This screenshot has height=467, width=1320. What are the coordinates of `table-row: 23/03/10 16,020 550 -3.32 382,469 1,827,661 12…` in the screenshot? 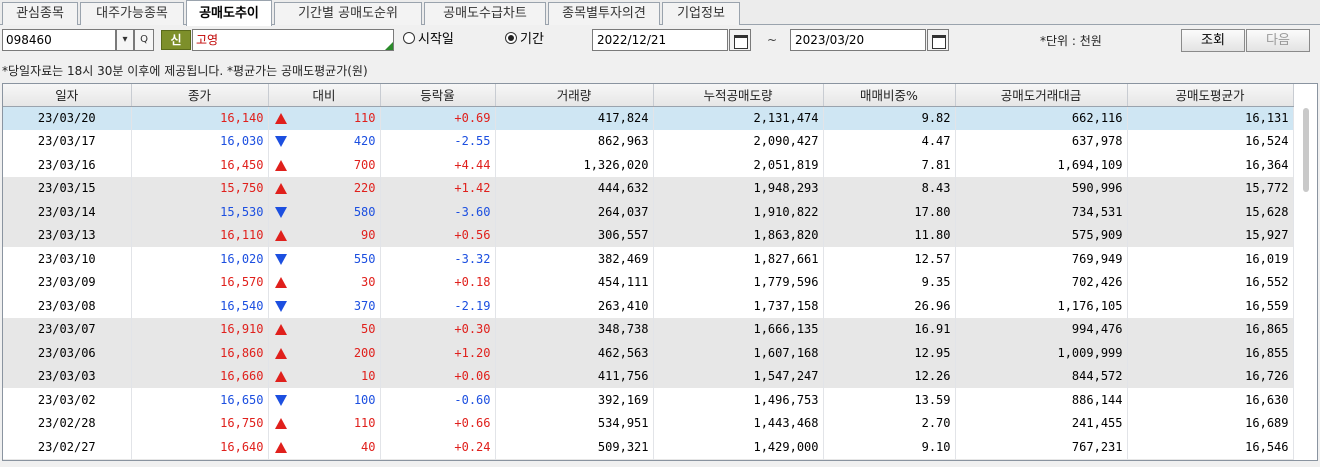 It's located at (648, 259).